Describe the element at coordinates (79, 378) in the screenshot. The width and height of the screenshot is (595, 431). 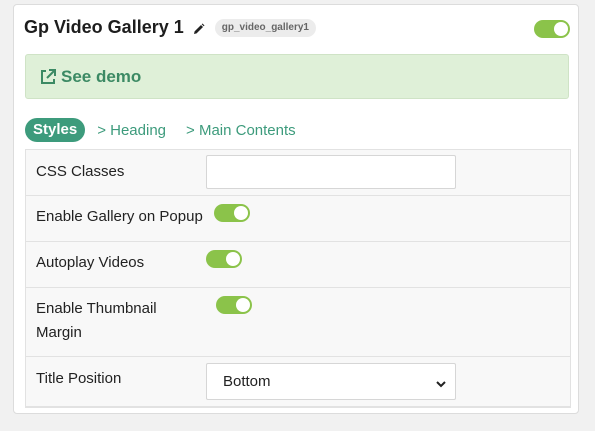
I see `title-position-label: Title Position` at that location.